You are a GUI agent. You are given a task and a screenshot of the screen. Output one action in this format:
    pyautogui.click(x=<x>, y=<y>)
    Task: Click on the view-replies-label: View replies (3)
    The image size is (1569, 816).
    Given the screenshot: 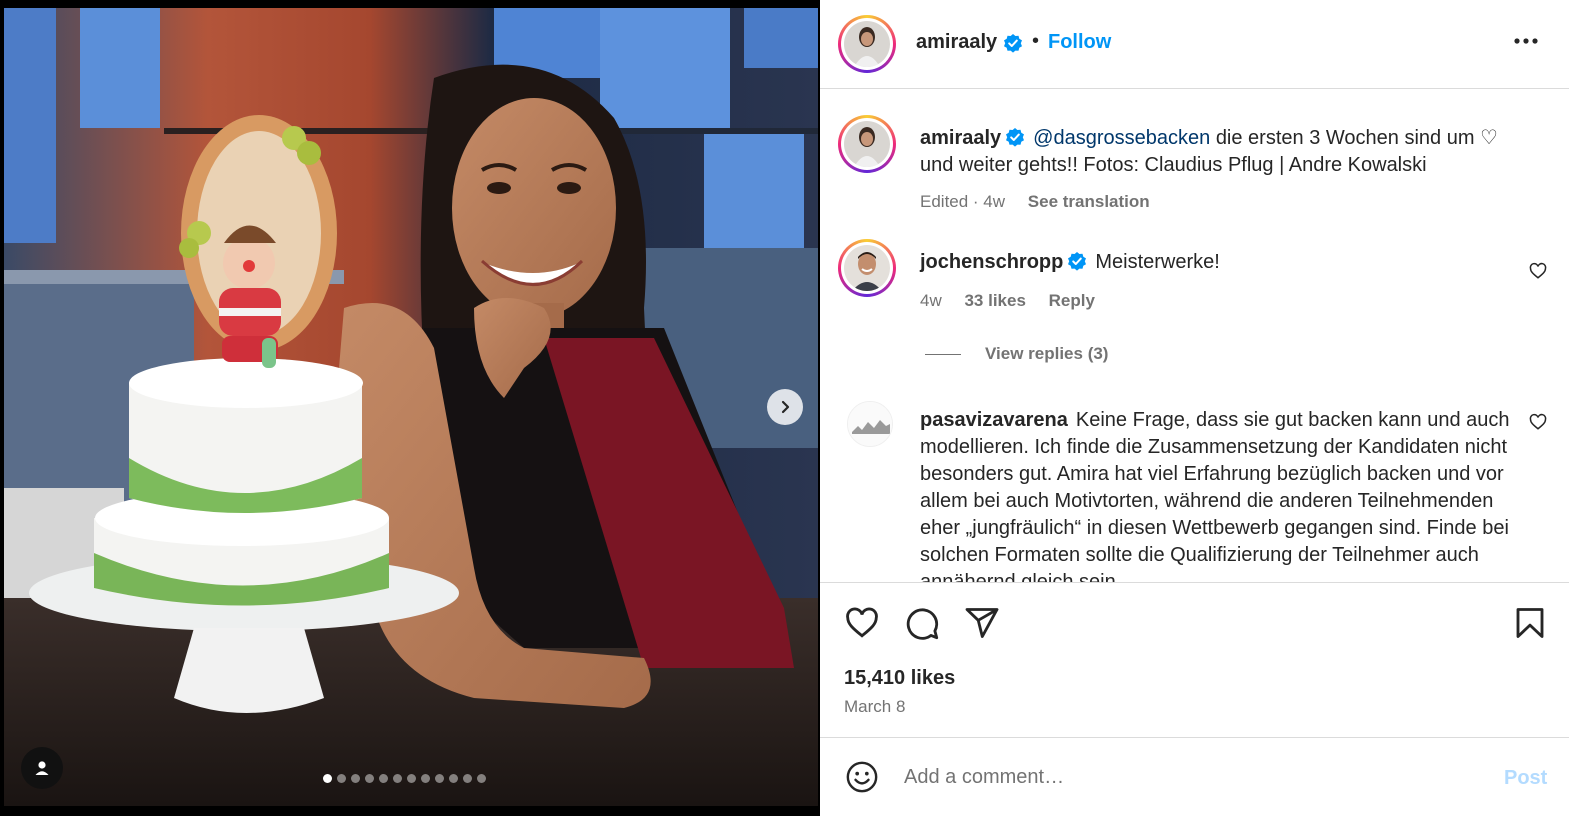 What is the action you would take?
    pyautogui.click(x=1047, y=353)
    